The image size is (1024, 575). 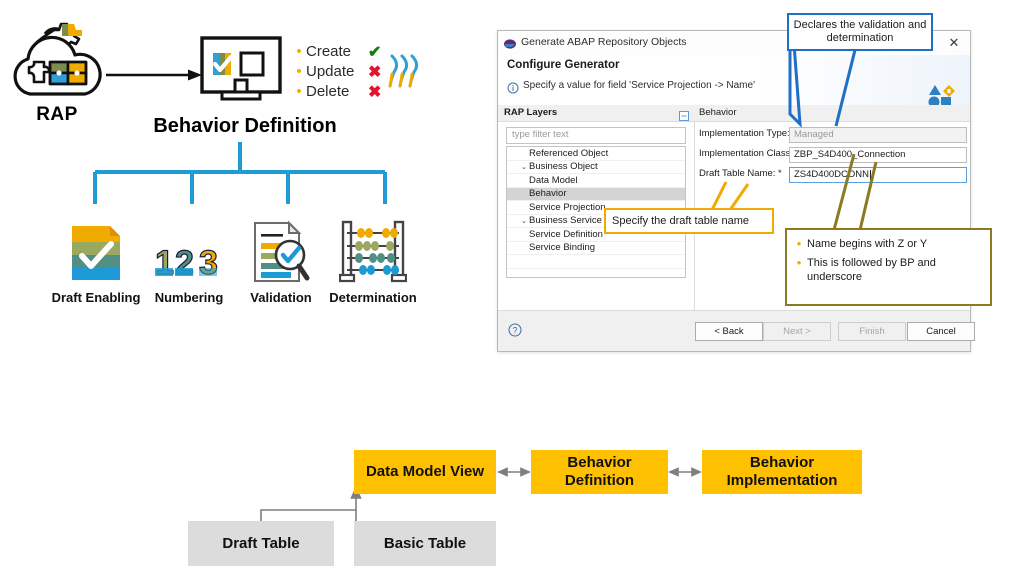 I want to click on tree-item-data-model: Data Model, so click(x=596, y=181).